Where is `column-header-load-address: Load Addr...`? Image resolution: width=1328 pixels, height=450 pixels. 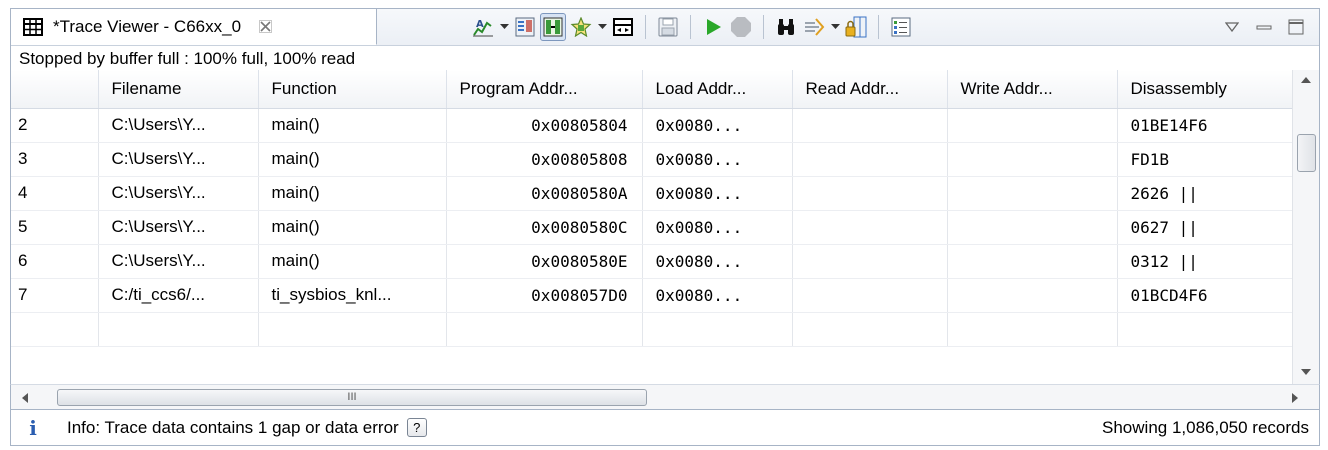 column-header-load-address: Load Addr... is located at coordinates (717, 89).